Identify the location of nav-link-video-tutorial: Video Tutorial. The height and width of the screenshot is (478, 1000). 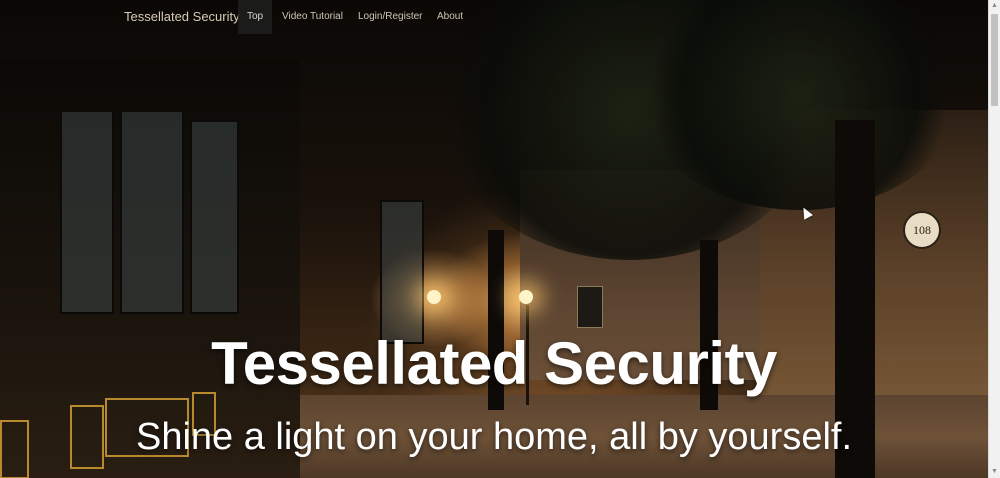
(312, 17).